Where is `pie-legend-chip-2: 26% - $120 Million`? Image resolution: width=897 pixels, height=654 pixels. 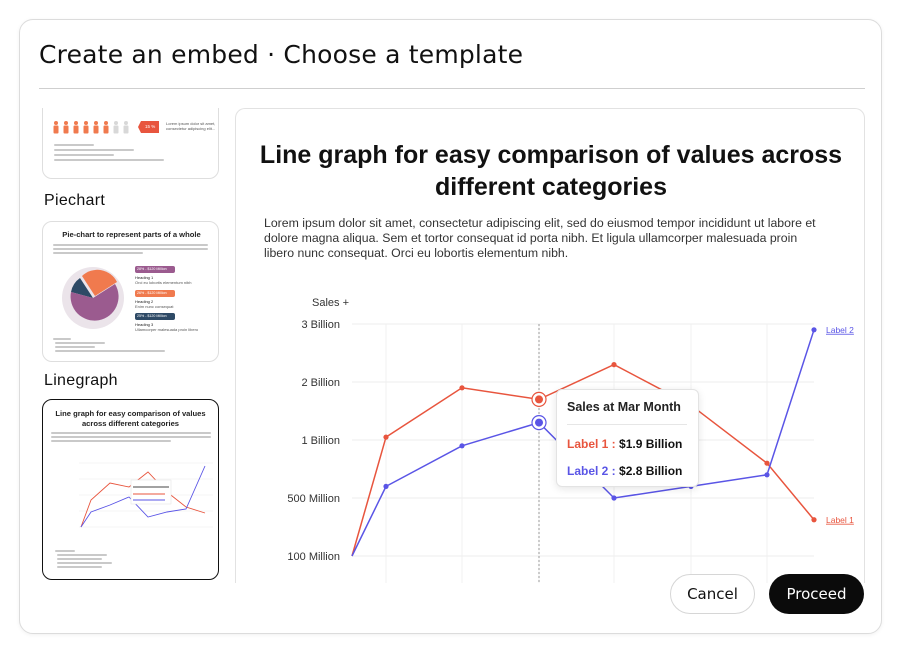 pie-legend-chip-2: 26% - $120 Million is located at coordinates (152, 293).